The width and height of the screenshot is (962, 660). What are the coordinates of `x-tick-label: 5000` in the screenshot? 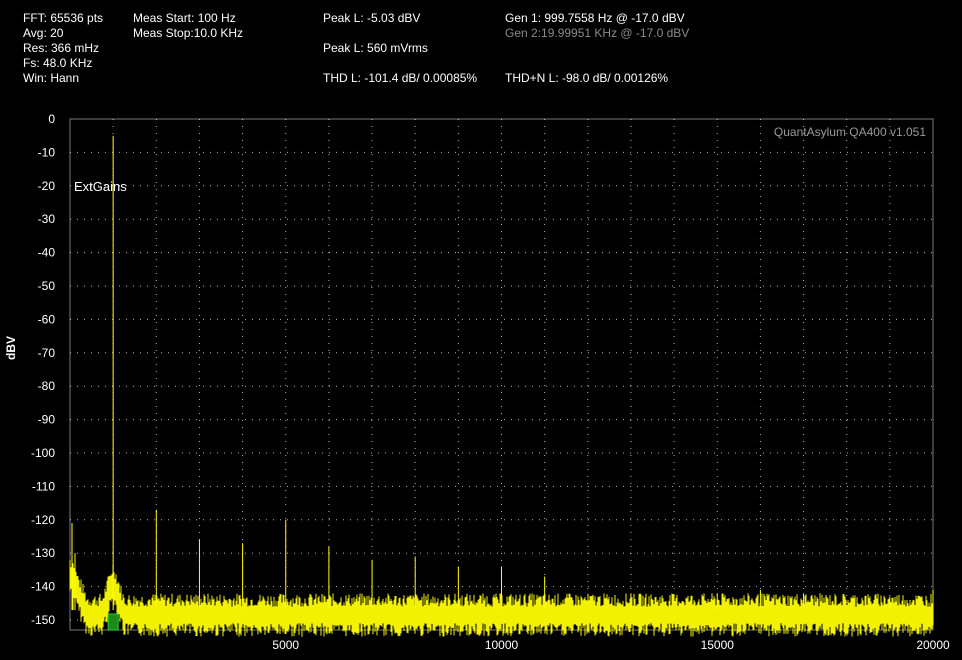 It's located at (285, 645).